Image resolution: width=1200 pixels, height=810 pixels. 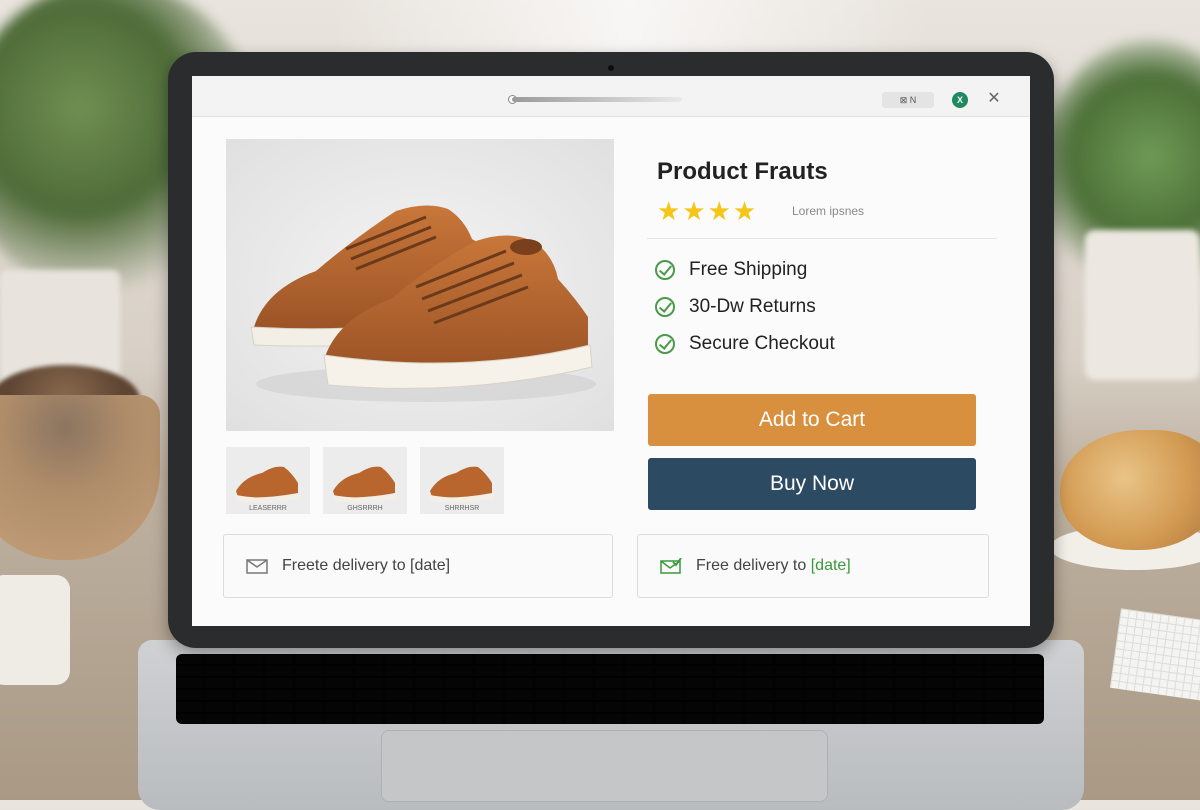 I want to click on product-thumbnail: SHRRHSR, so click(x=462, y=480).